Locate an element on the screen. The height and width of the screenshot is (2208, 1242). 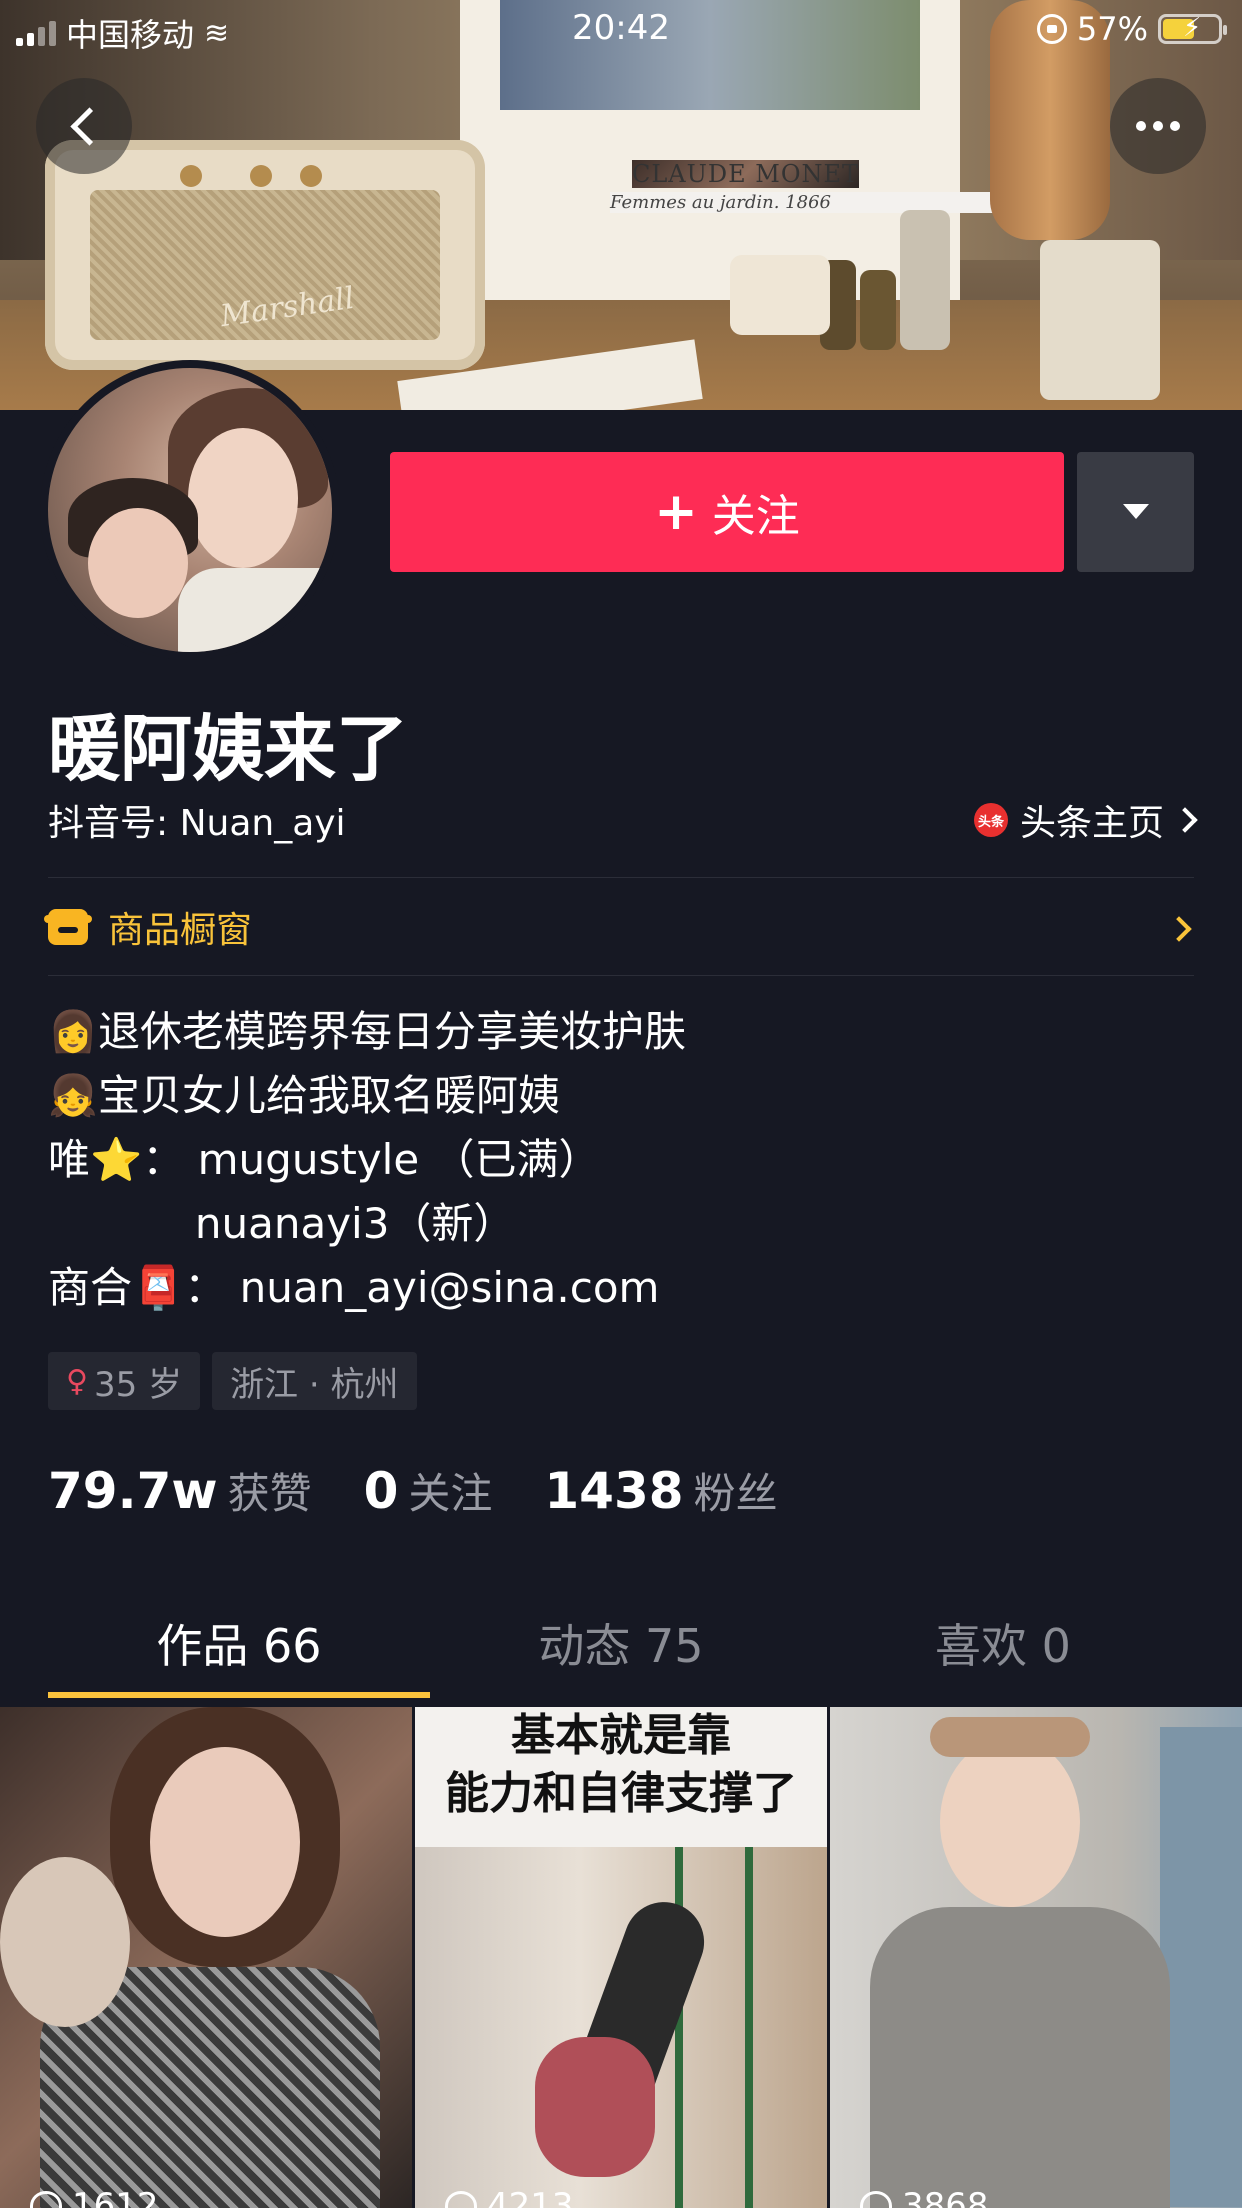
bio-line: 唯⭐️： mugustyle （已满） is located at coordinates (367, 1160).